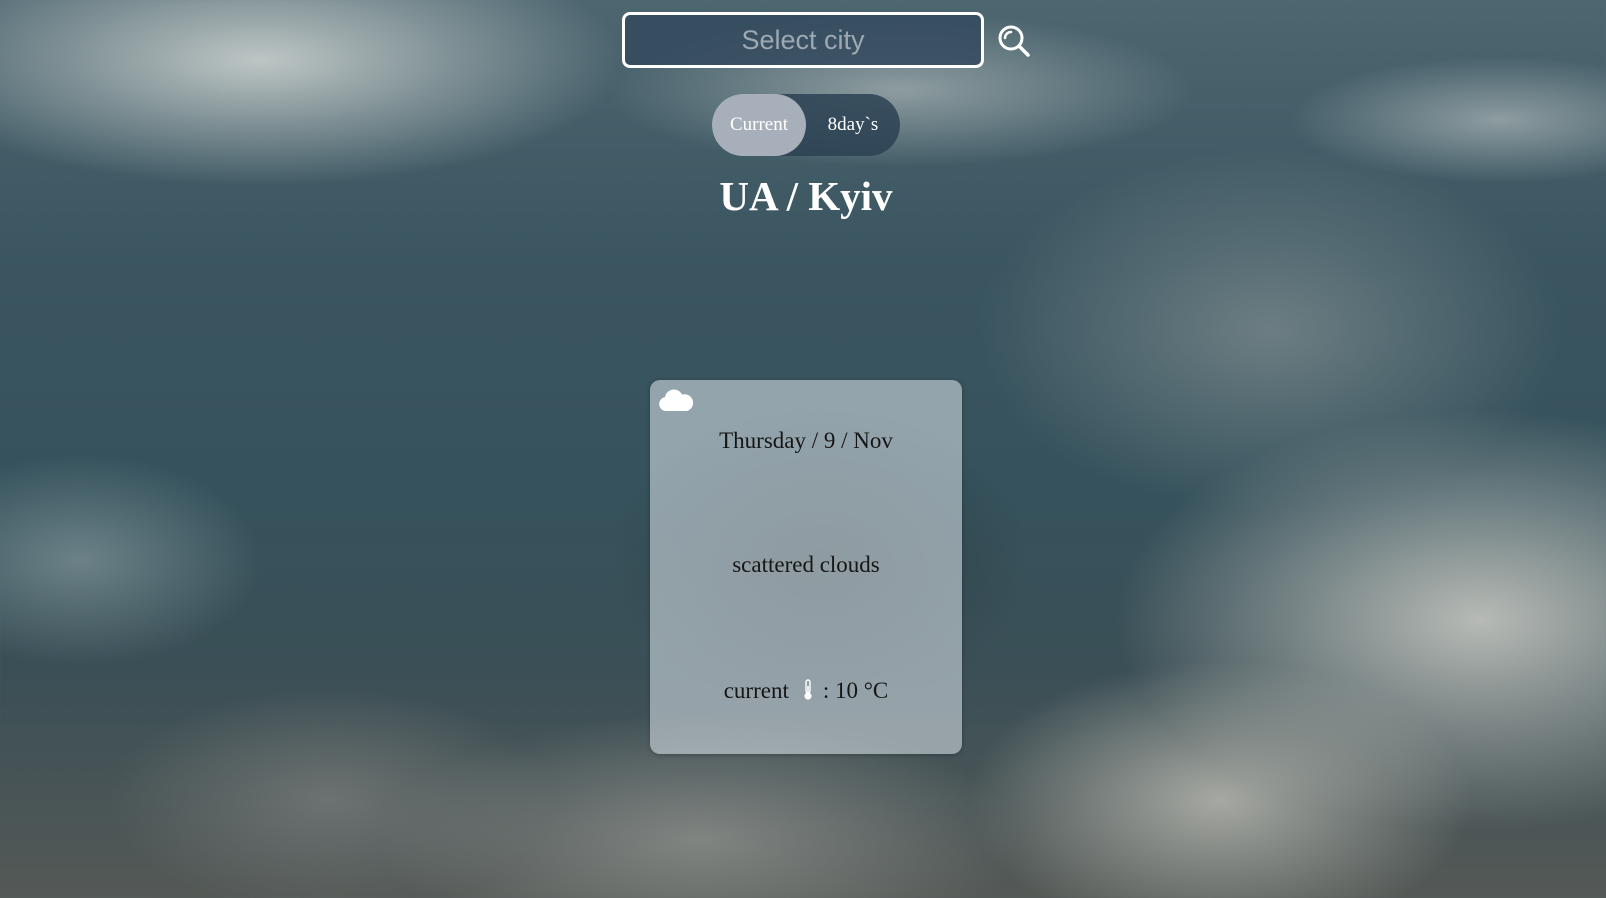  I want to click on temperature-value: : 10 °C, so click(855, 690).